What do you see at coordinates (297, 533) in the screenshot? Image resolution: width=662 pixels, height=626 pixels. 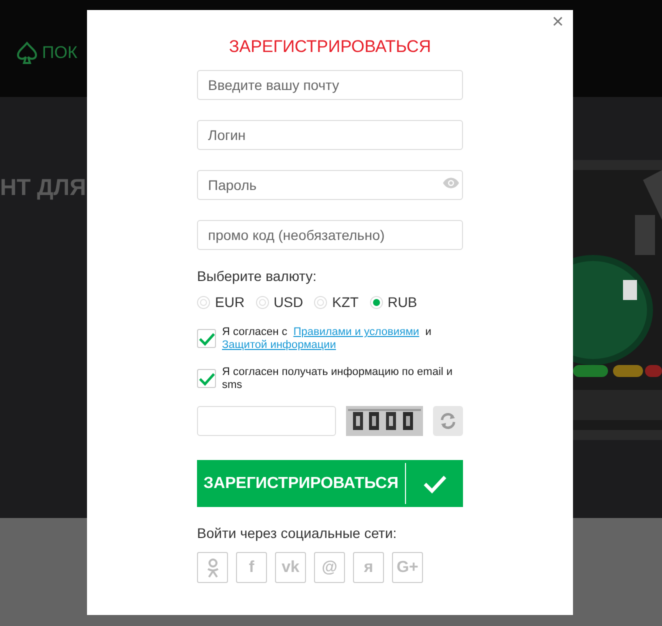 I see `social-label: Войти через социальные сети:` at bounding box center [297, 533].